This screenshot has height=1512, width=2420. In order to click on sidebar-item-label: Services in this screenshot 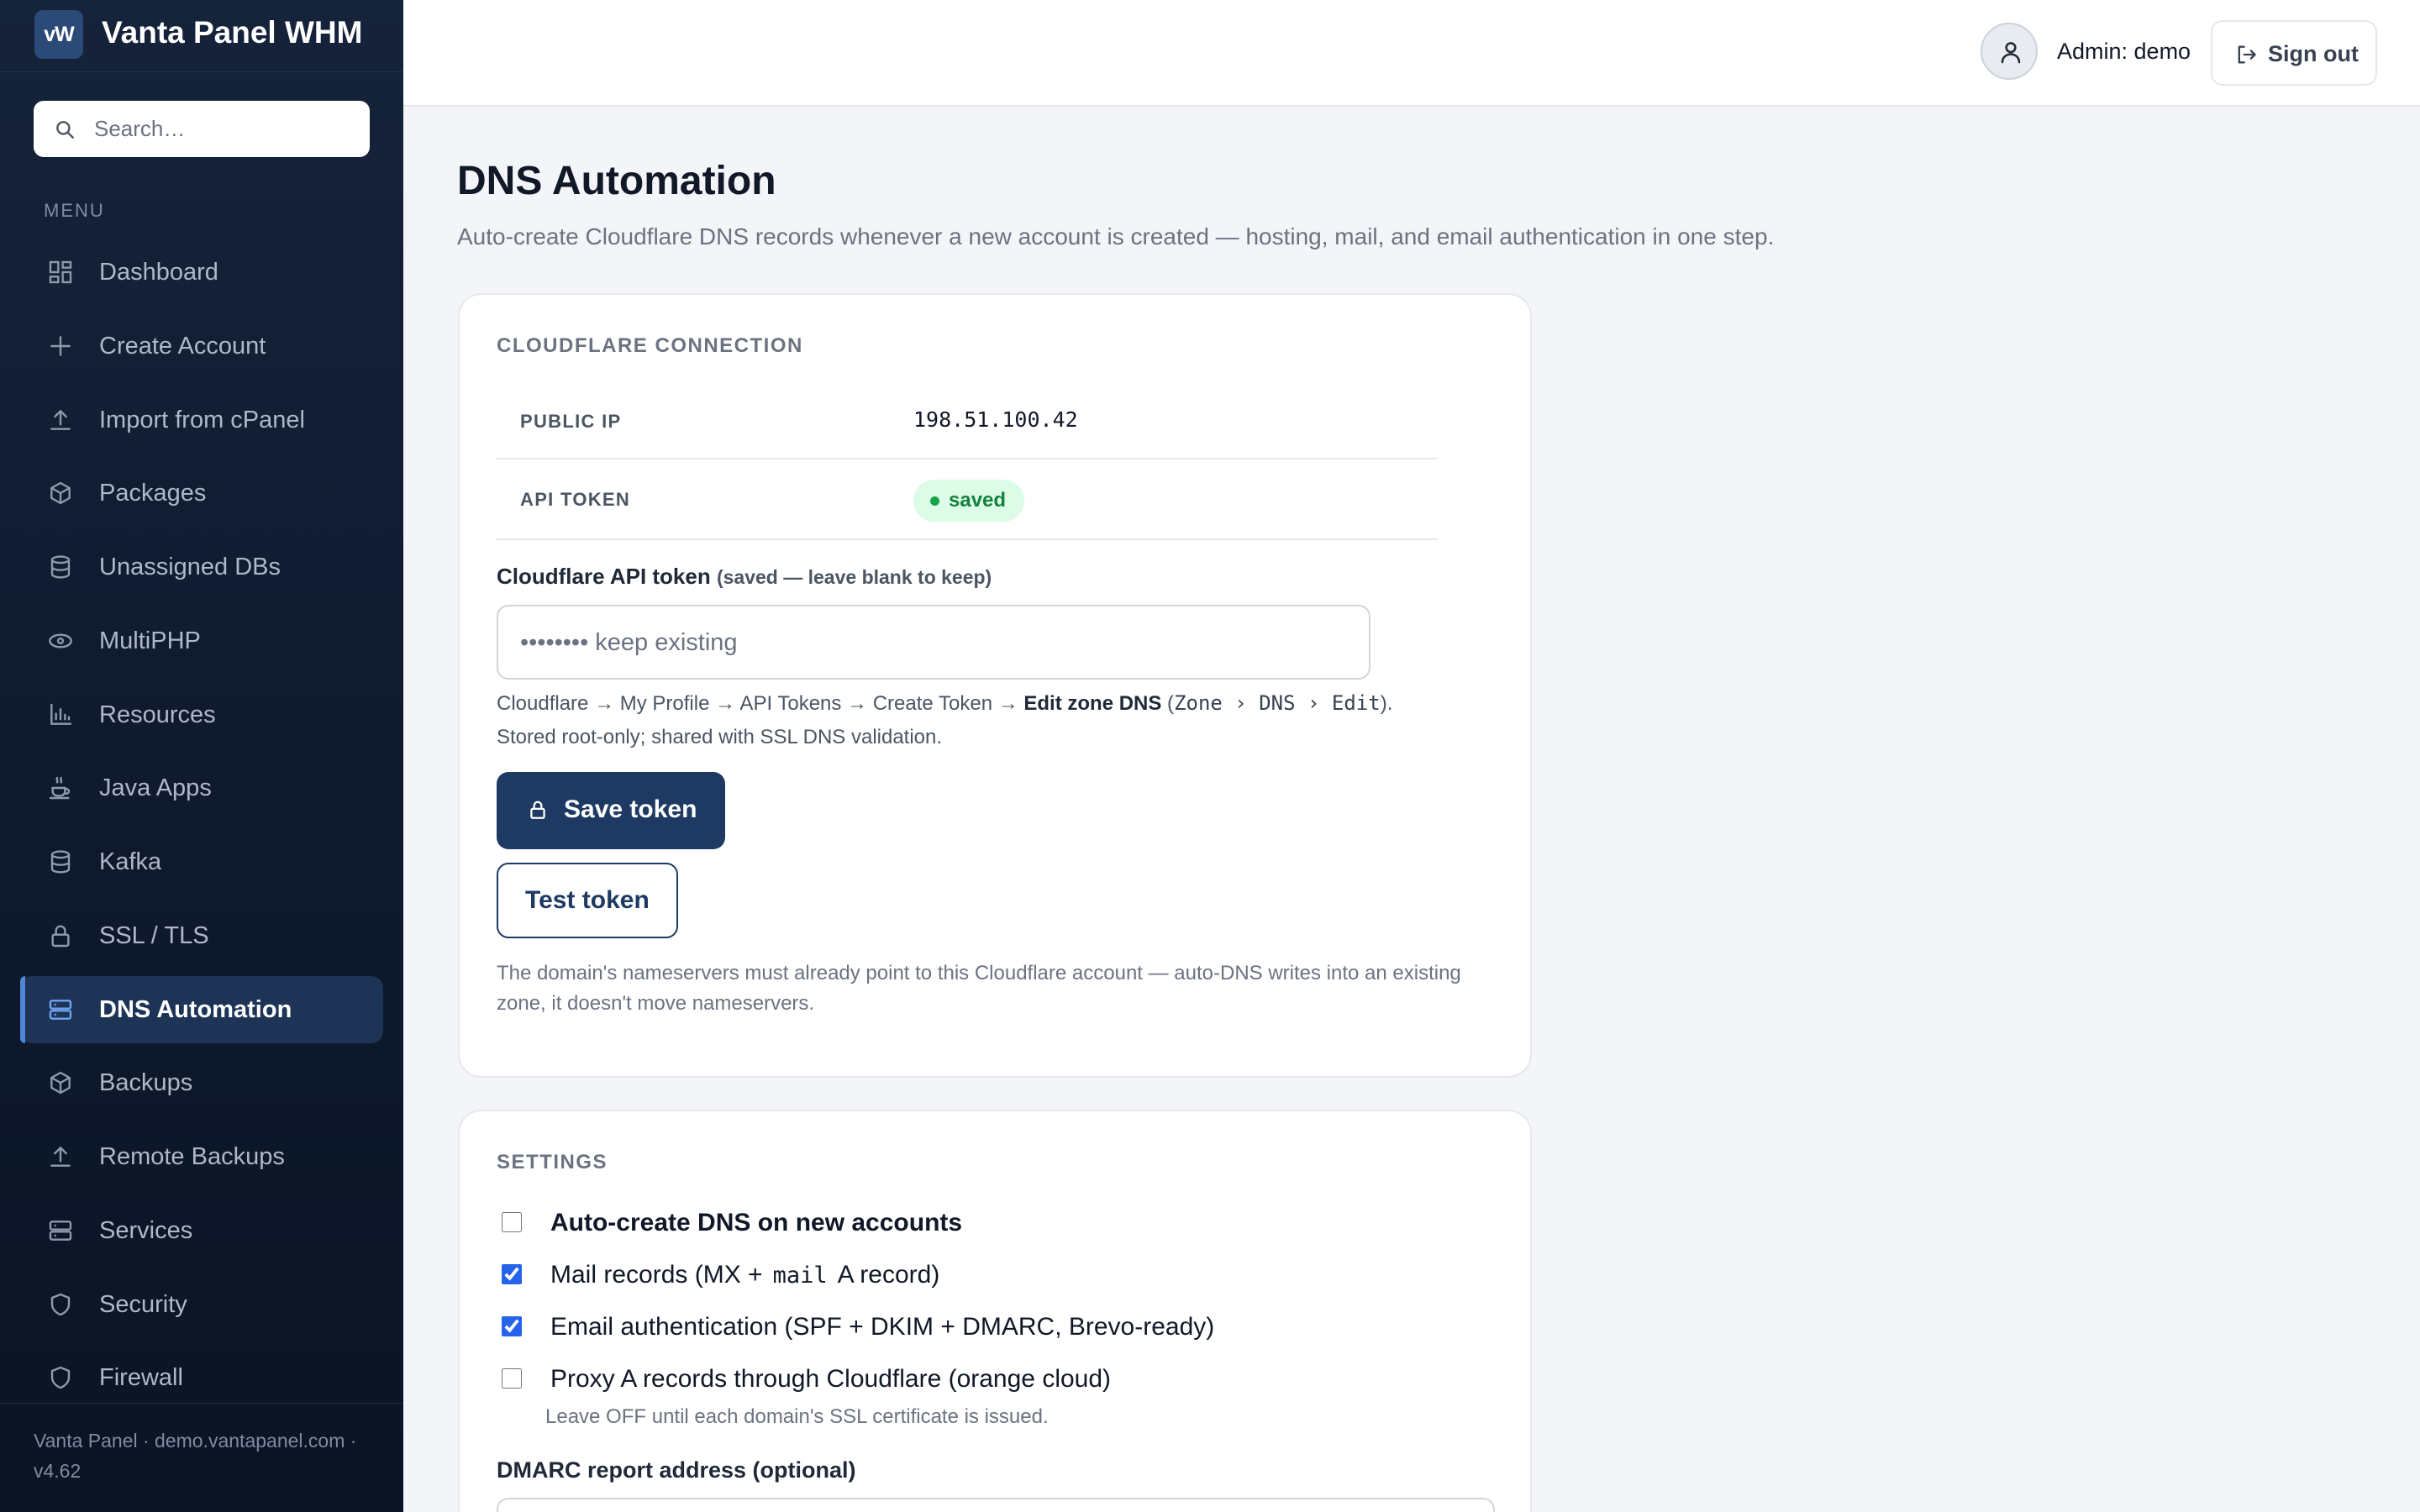, I will do `click(146, 1230)`.